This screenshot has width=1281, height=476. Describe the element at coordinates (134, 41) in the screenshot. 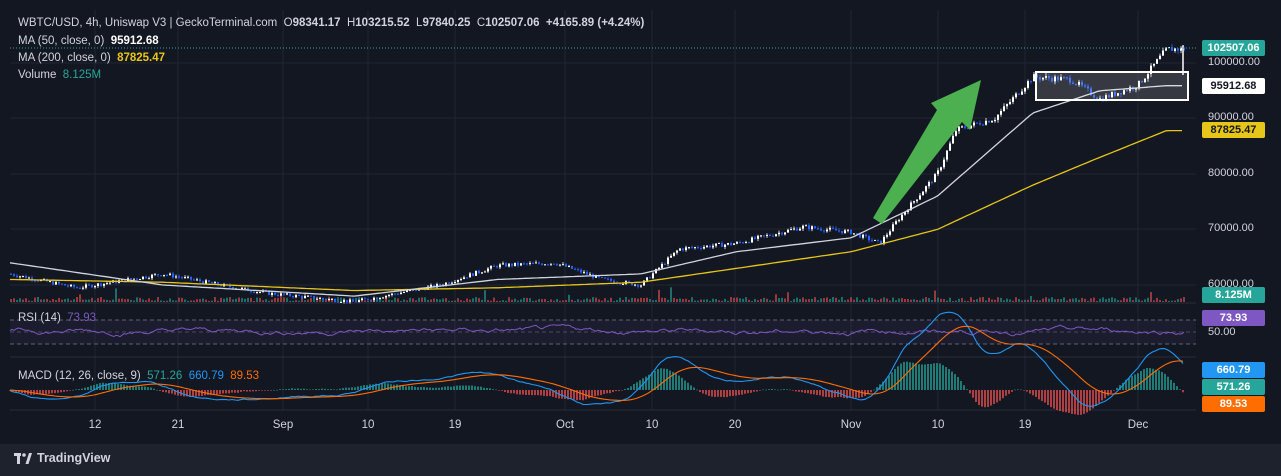

I see `ma50-legend-value: 95912.68` at that location.